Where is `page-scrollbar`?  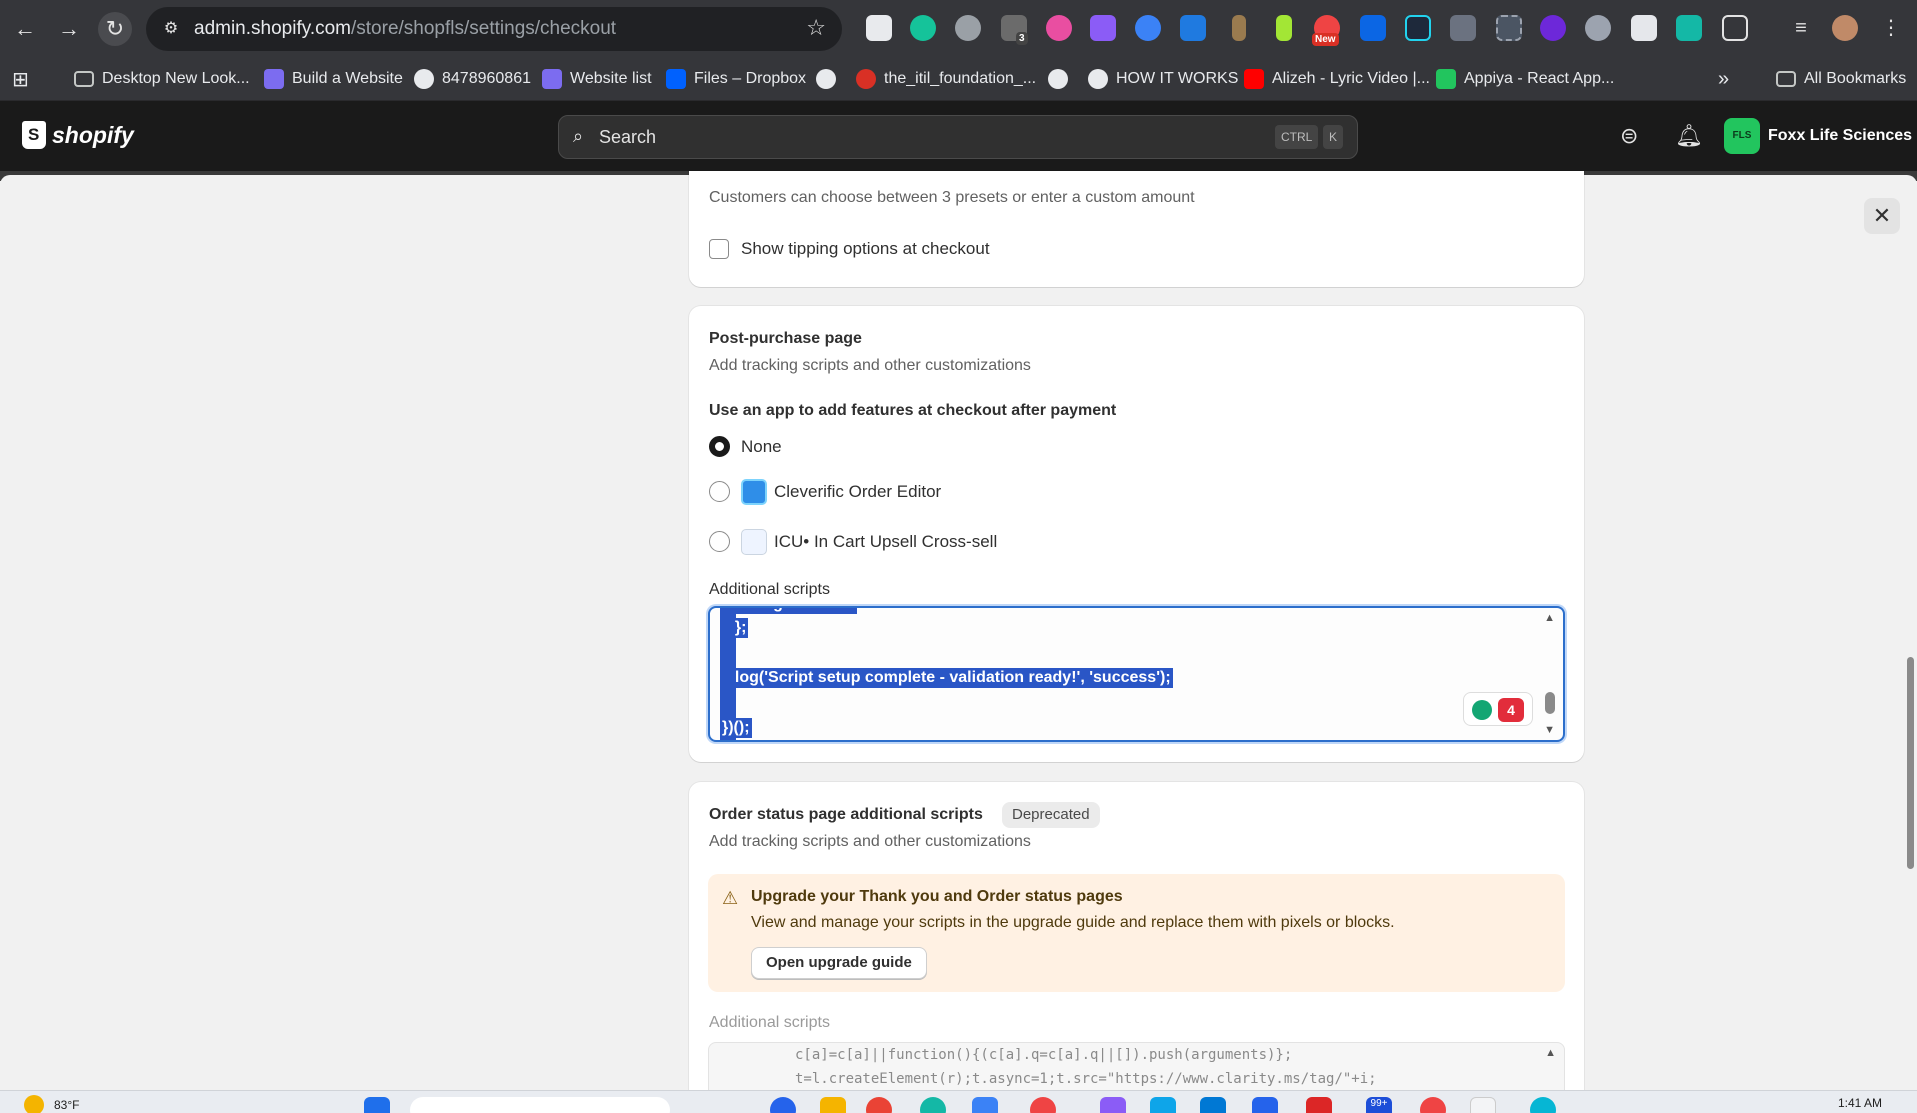 page-scrollbar is located at coordinates (1911, 635).